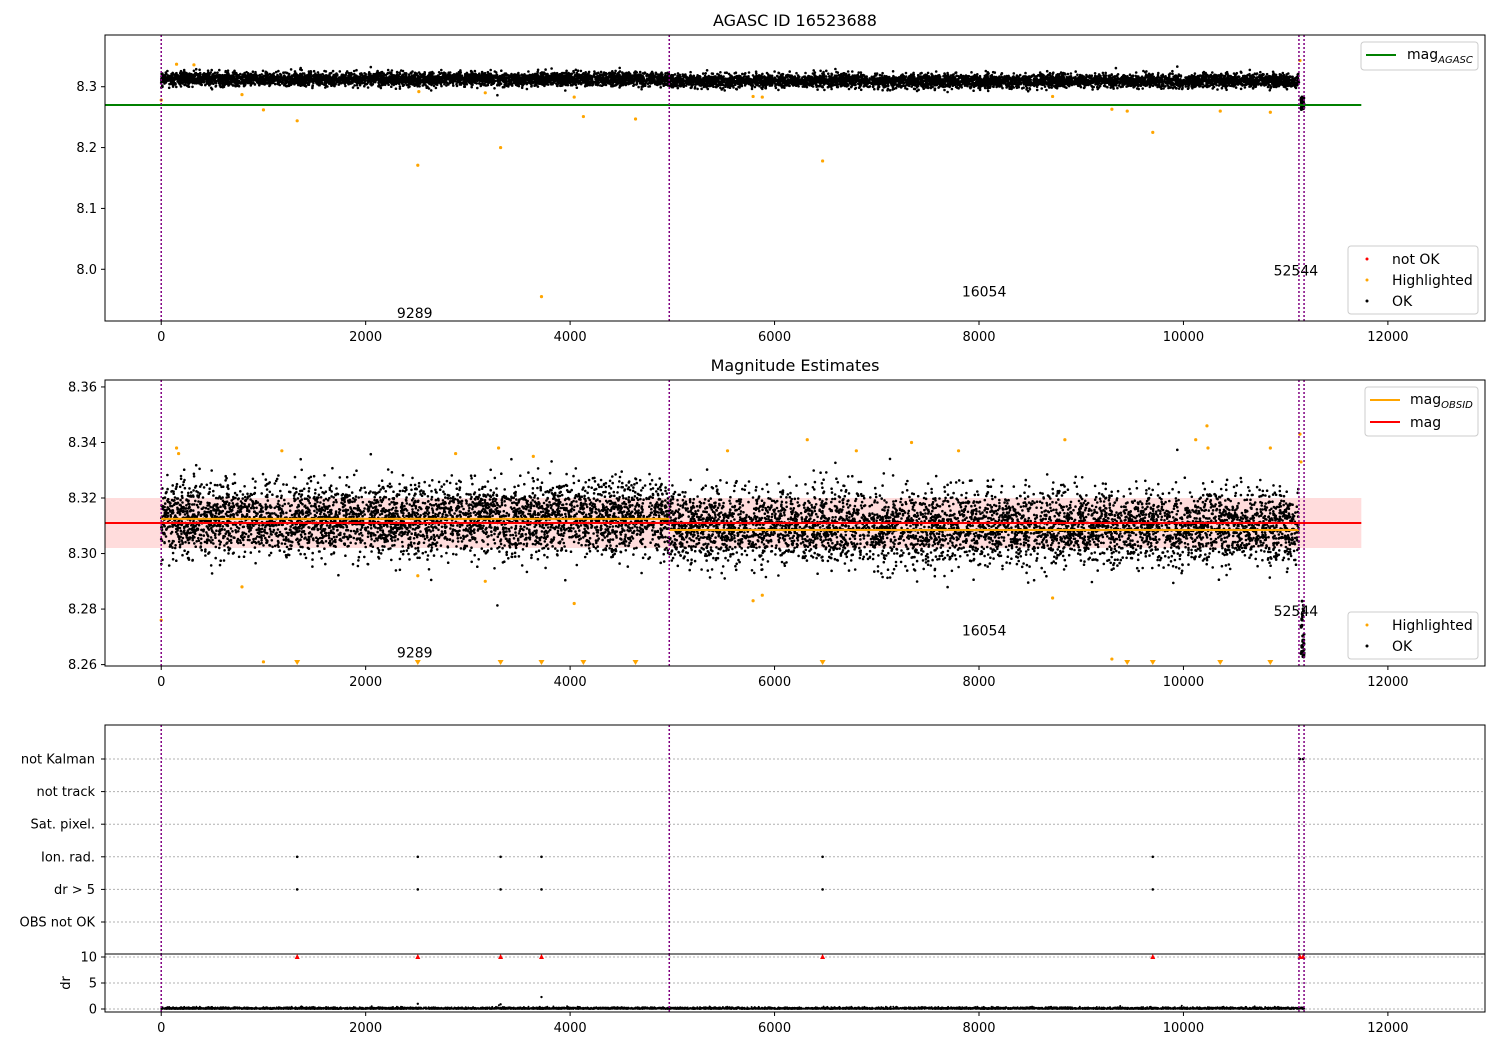 The image size is (1500, 1050). What do you see at coordinates (65, 792) in the screenshot?
I see `flag-label: not track` at bounding box center [65, 792].